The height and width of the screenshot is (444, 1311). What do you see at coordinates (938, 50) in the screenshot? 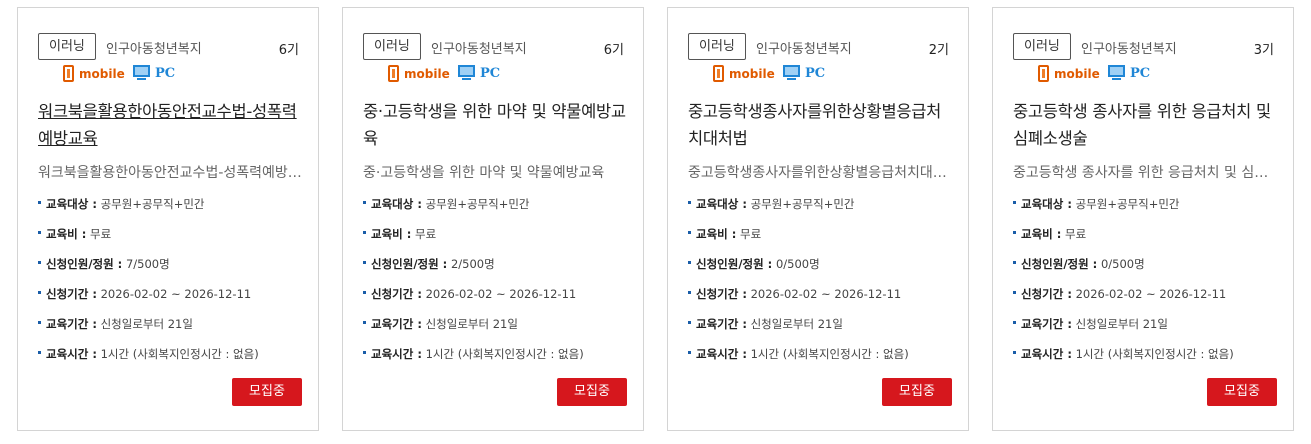
I see `round-label: 2기` at bounding box center [938, 50].